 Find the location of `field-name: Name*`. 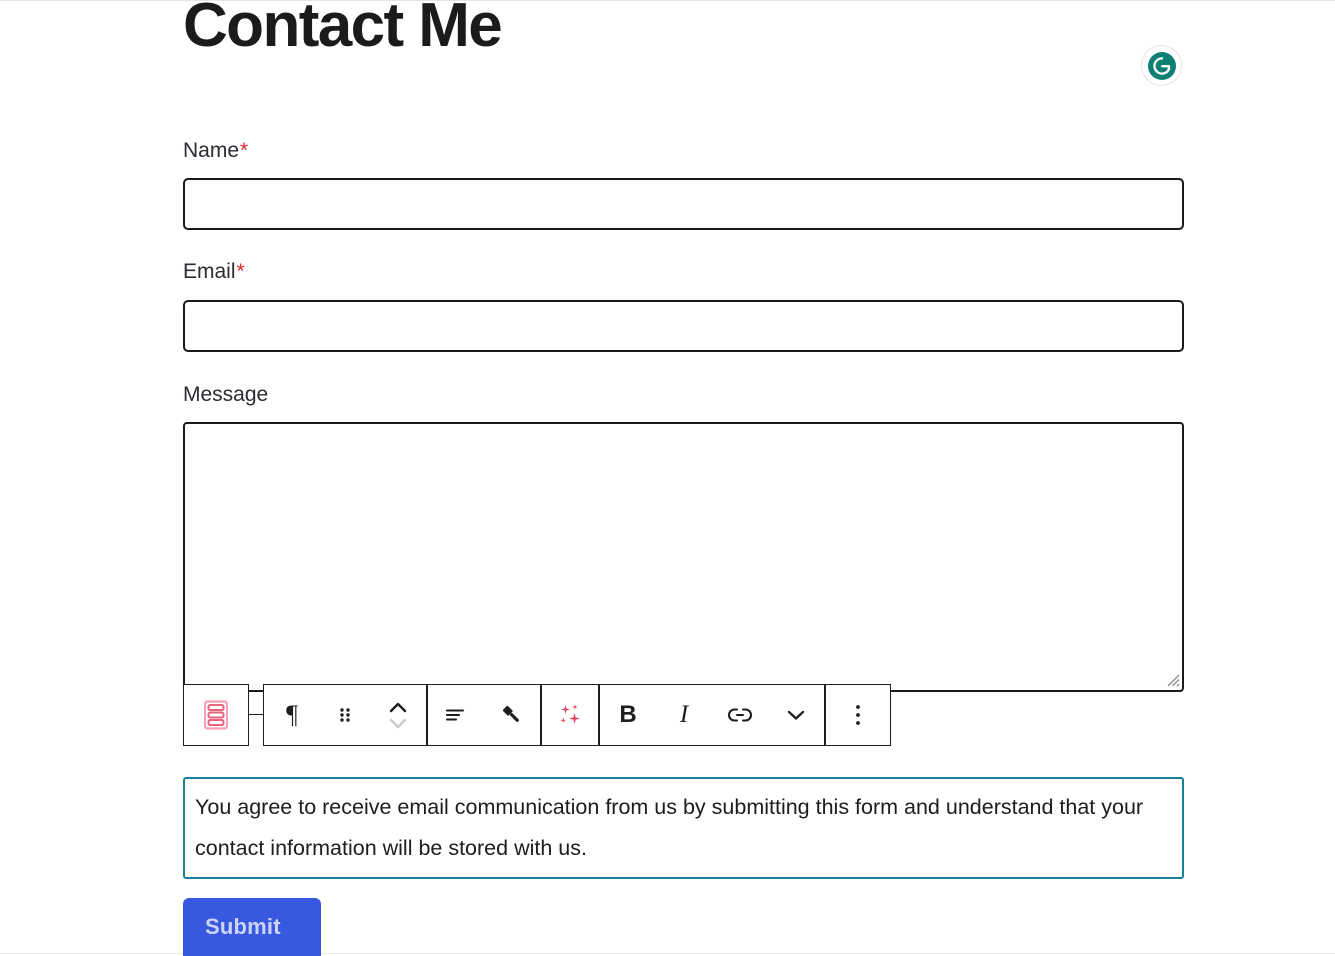

field-name: Name* is located at coordinates (683, 184).